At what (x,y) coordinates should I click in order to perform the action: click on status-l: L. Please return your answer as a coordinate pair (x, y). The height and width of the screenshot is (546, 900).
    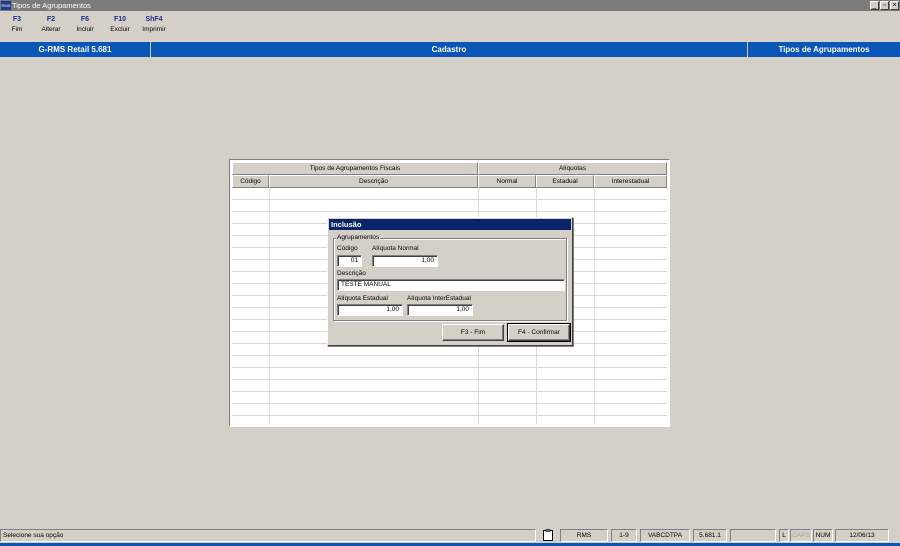
    Looking at the image, I should click on (784, 535).